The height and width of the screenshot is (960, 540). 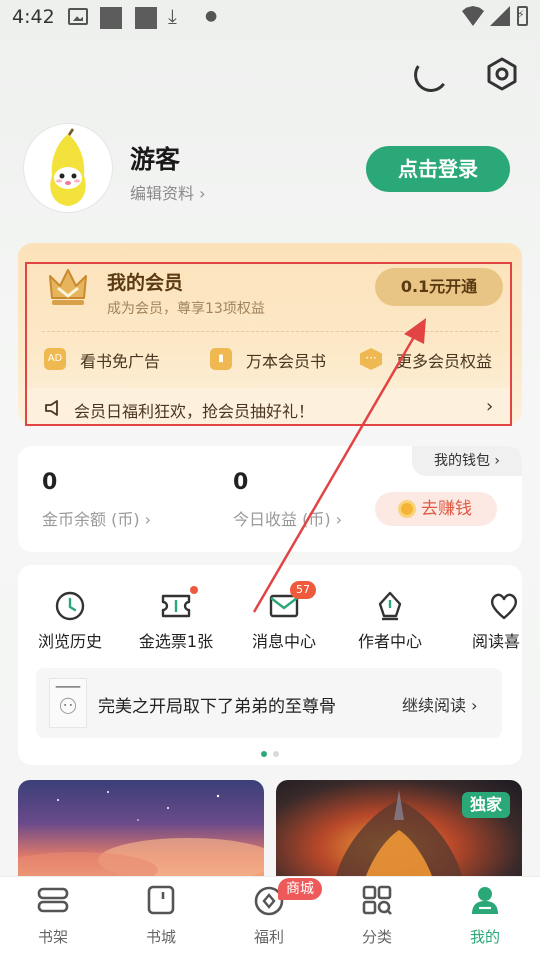 I want to click on coin-balance-link: 金币余额 (币) ›, so click(x=96, y=518).